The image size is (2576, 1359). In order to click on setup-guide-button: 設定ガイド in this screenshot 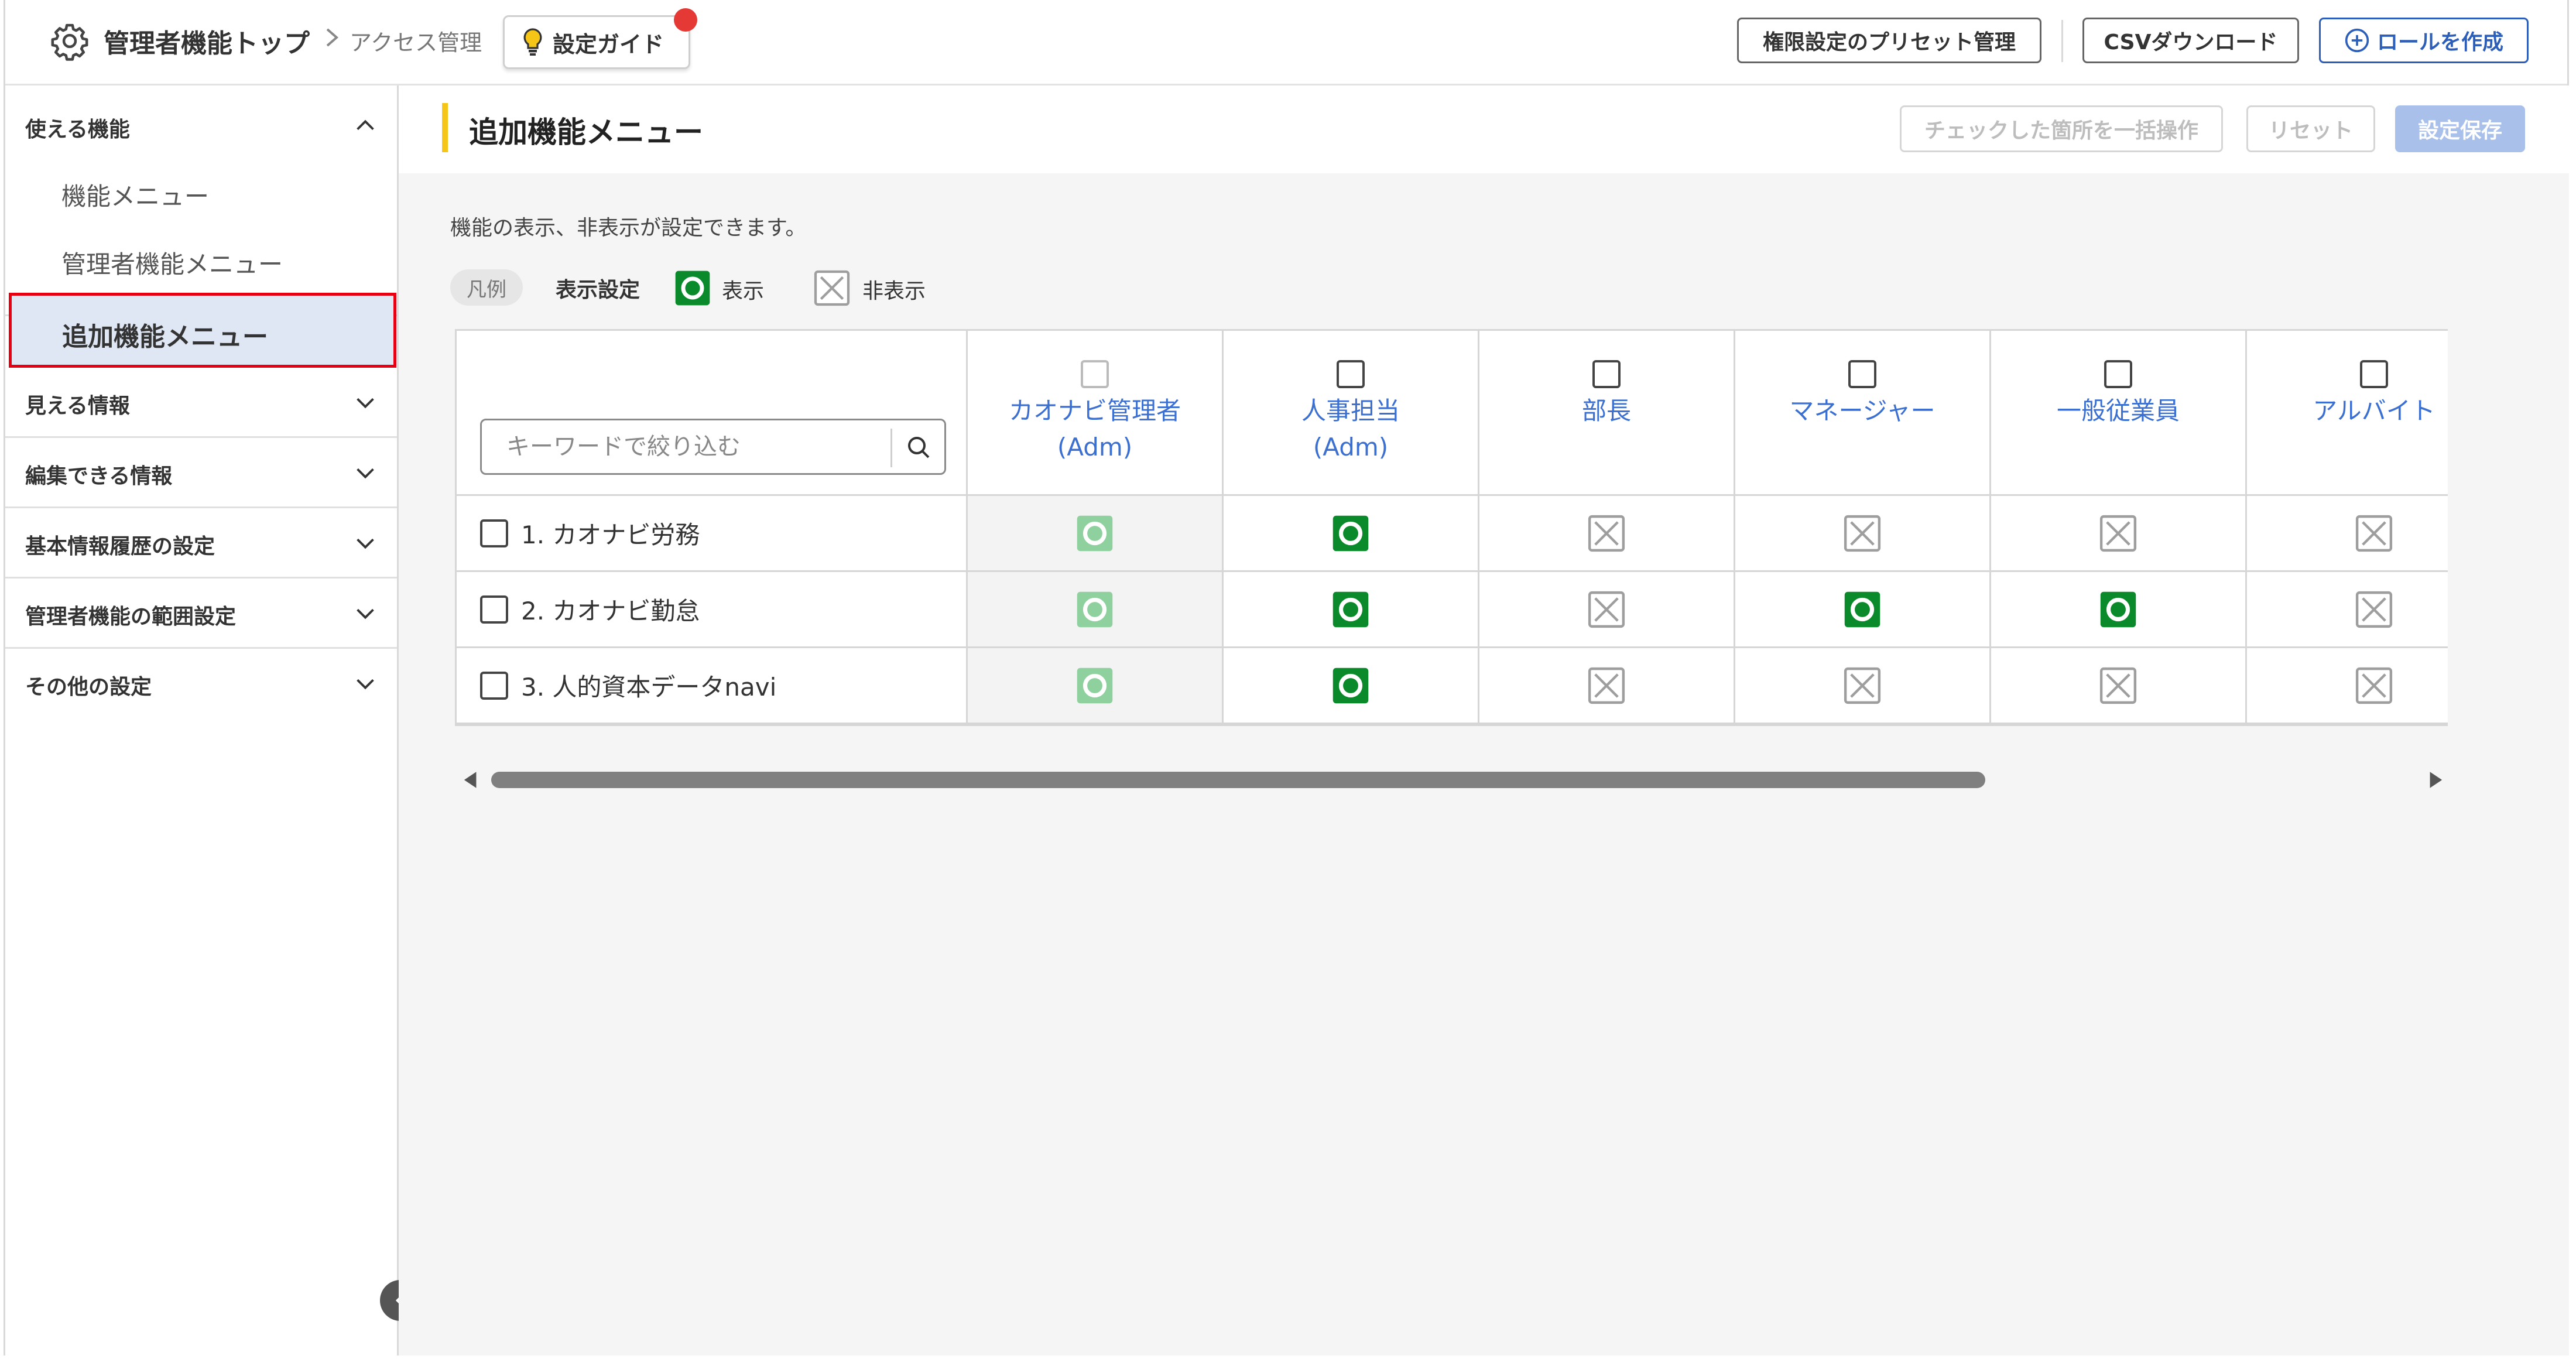, I will do `click(596, 42)`.